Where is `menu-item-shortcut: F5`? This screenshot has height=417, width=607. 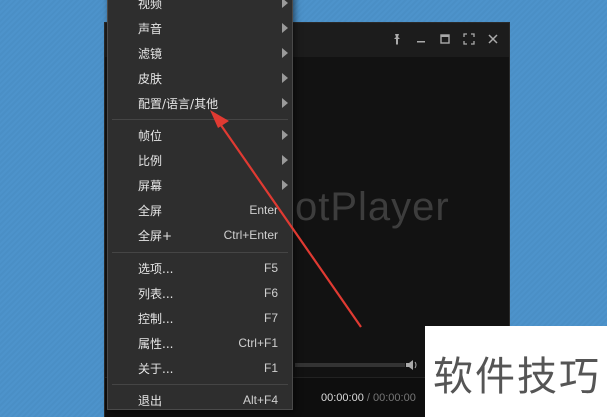 menu-item-shortcut: F5 is located at coordinates (270, 268).